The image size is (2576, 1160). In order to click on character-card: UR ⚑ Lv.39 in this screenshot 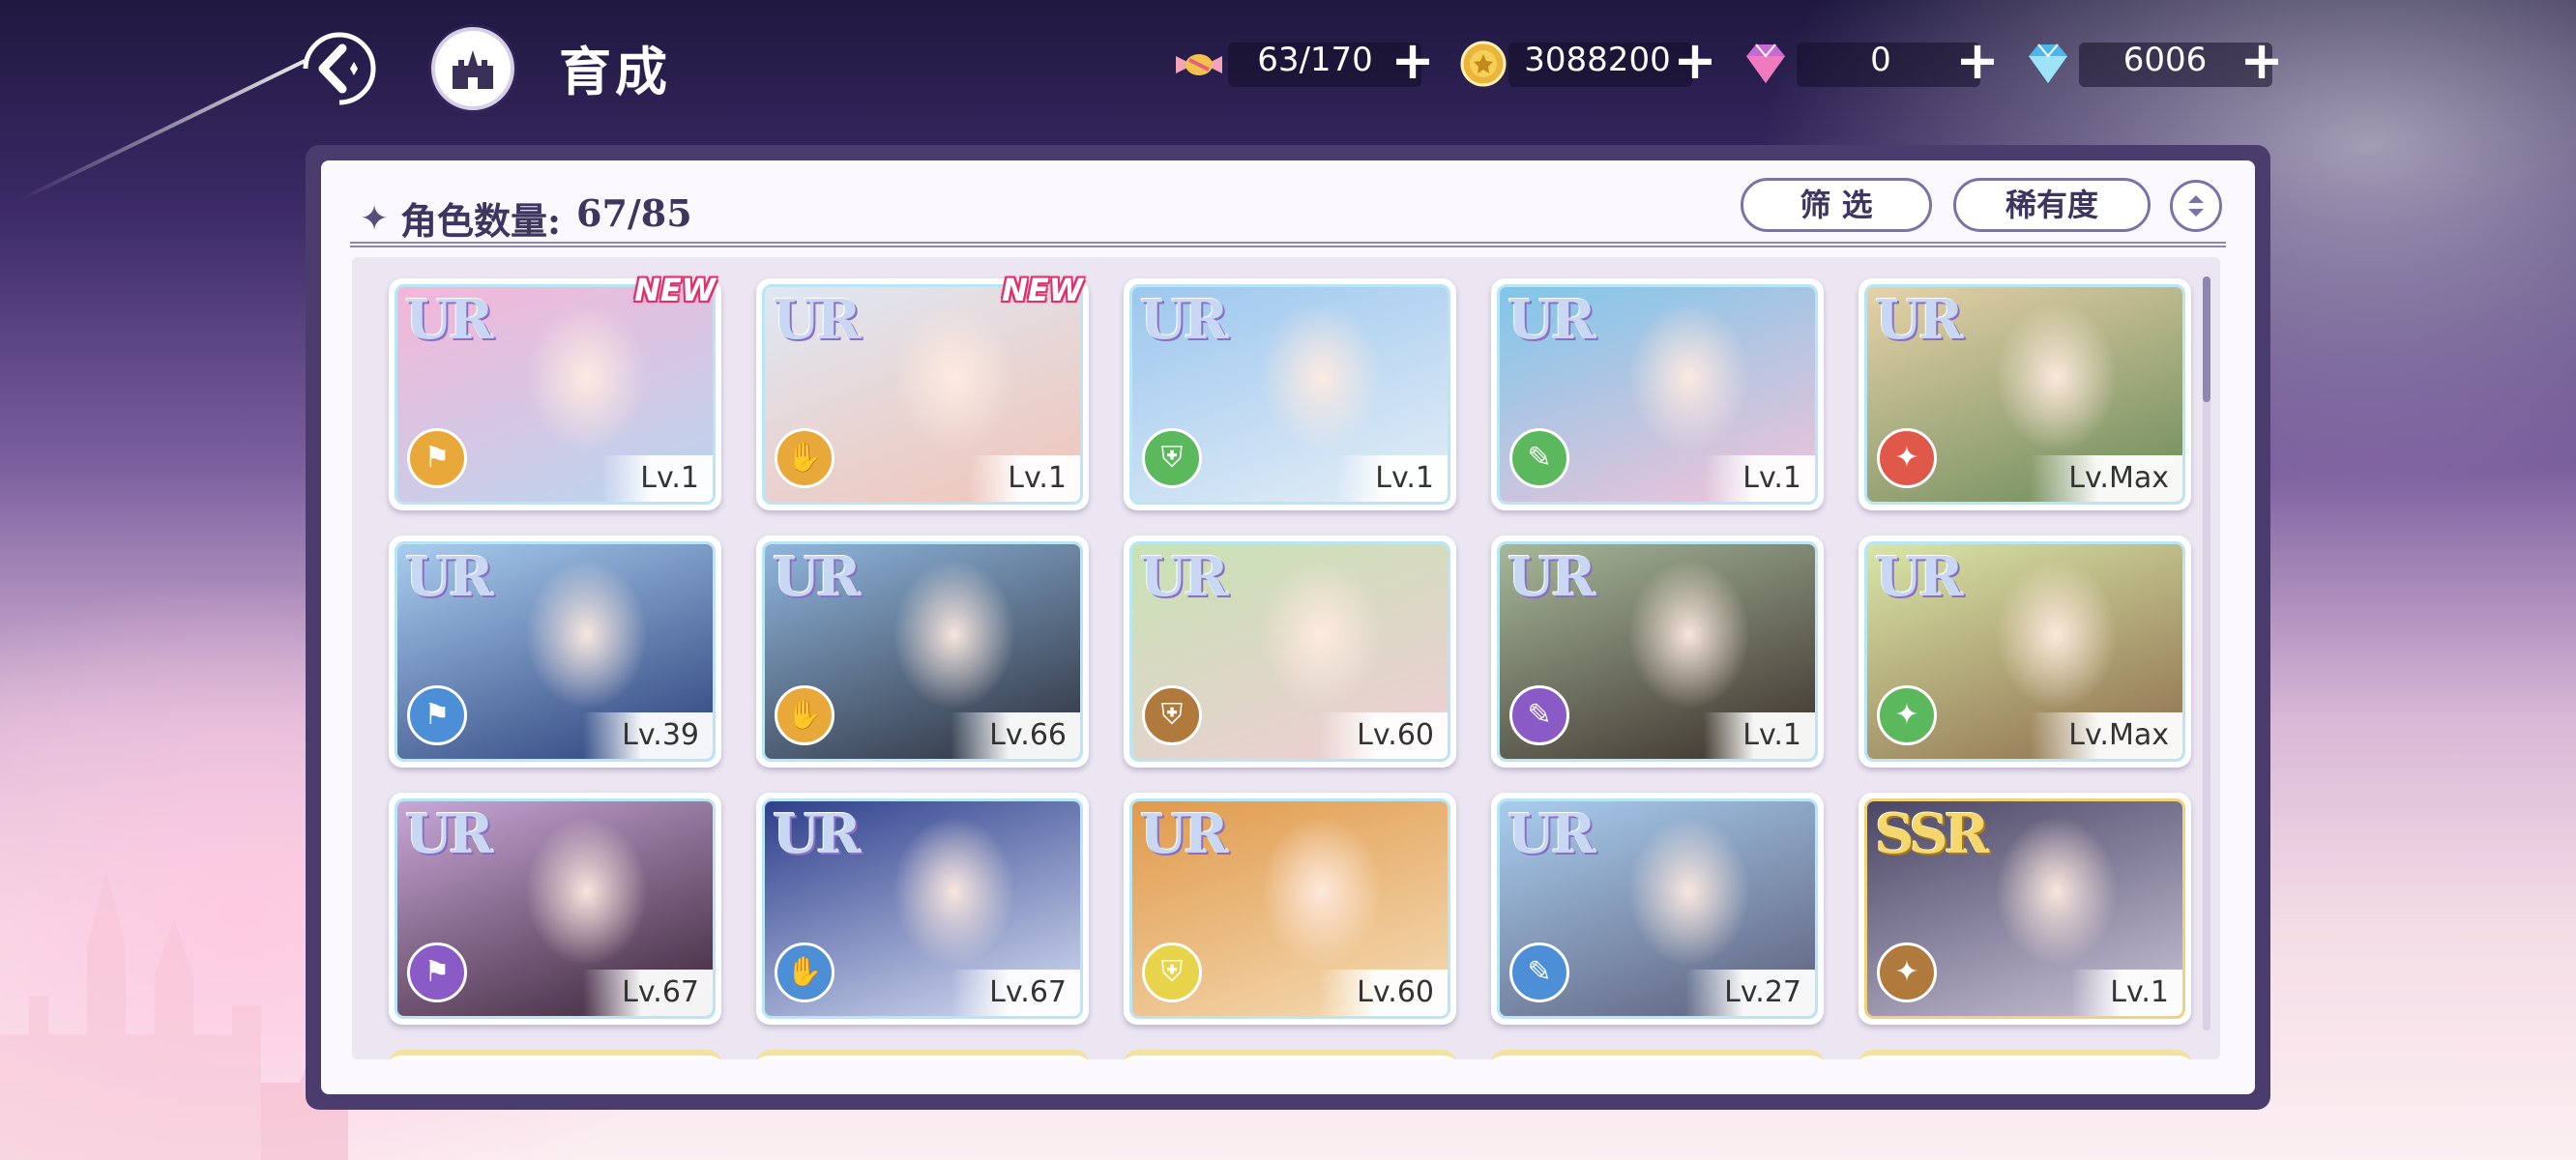, I will do `click(555, 652)`.